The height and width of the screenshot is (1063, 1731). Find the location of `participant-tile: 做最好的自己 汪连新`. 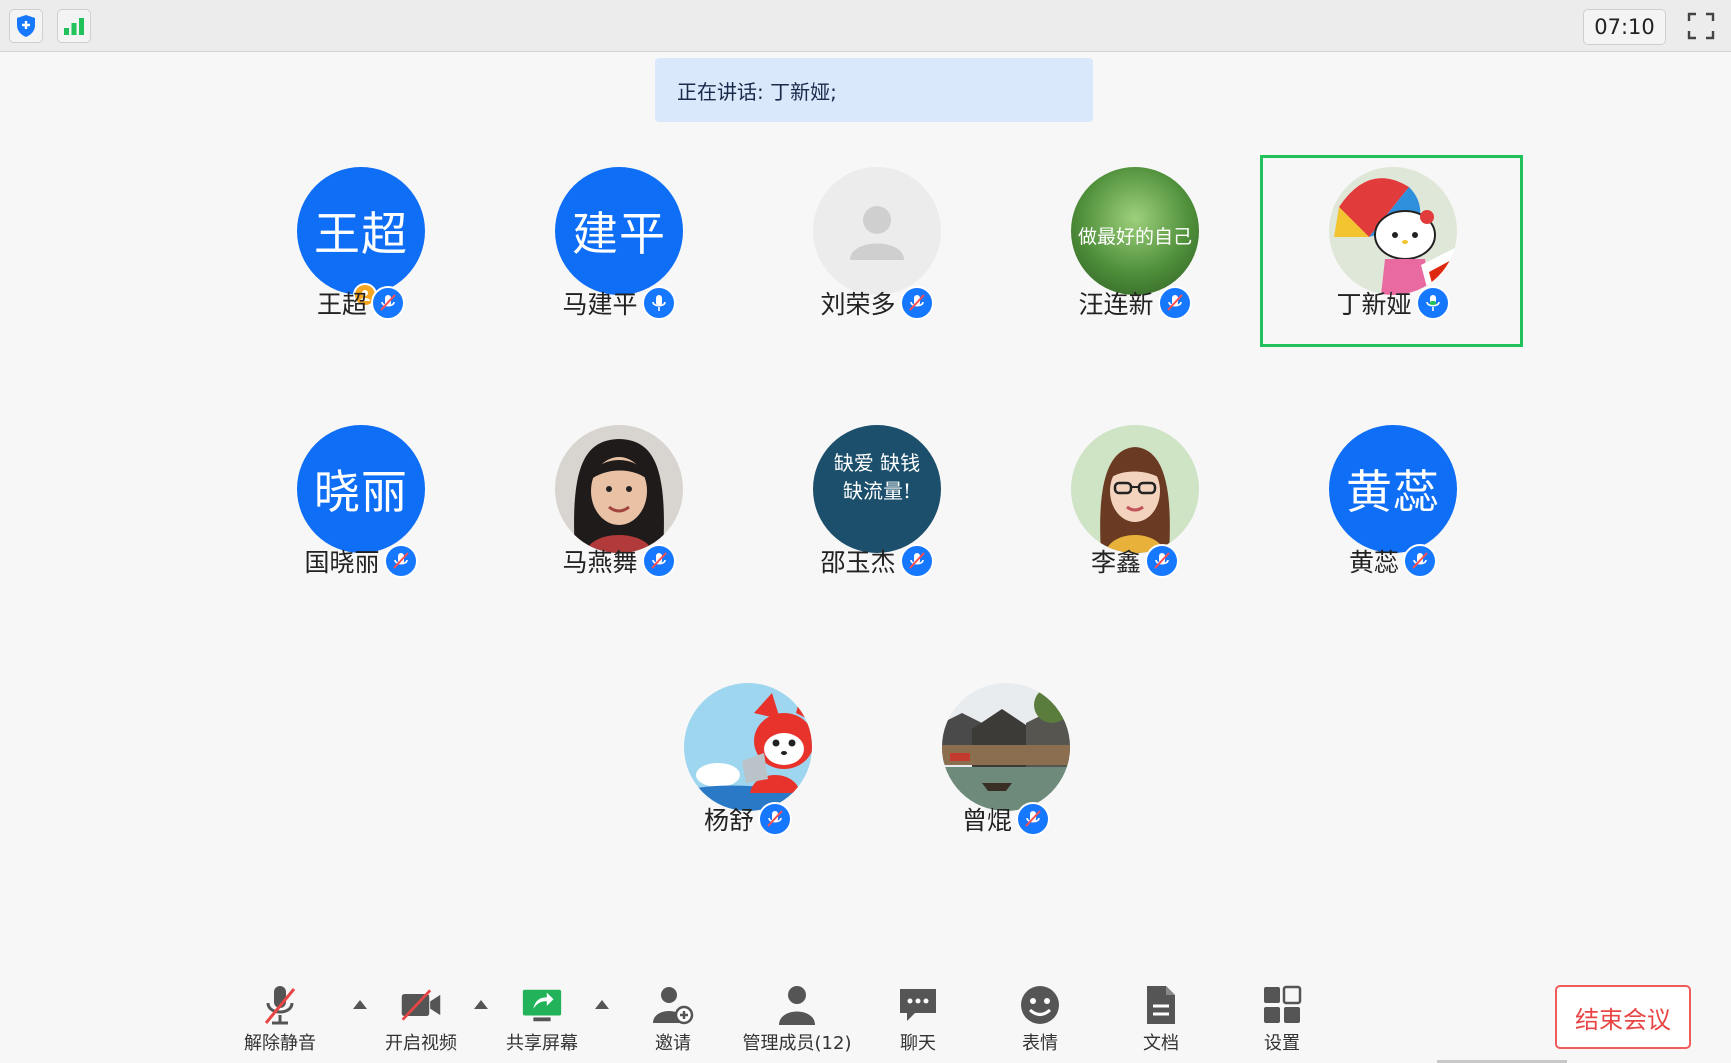

participant-tile: 做最好的自己 汪连新 is located at coordinates (1135, 251).